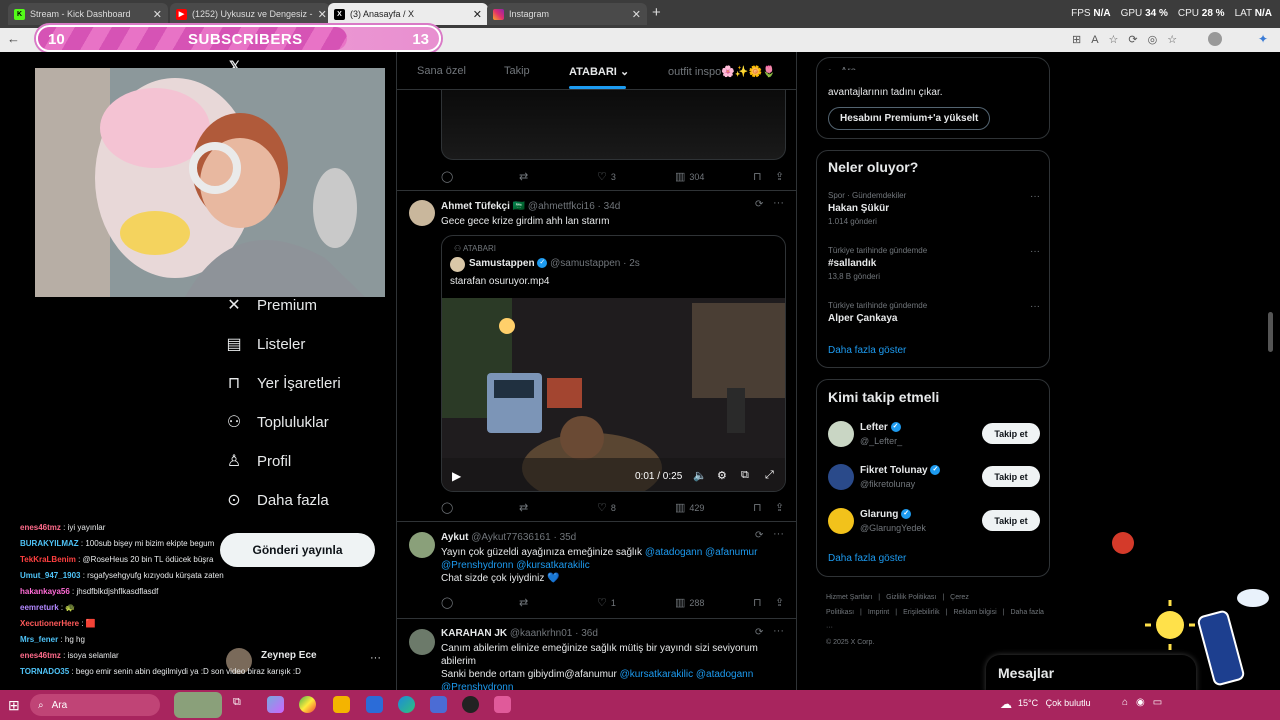 This screenshot has width=1280, height=720. What do you see at coordinates (45, 591) in the screenshot?
I see `chat-username: hakankaya56` at bounding box center [45, 591].